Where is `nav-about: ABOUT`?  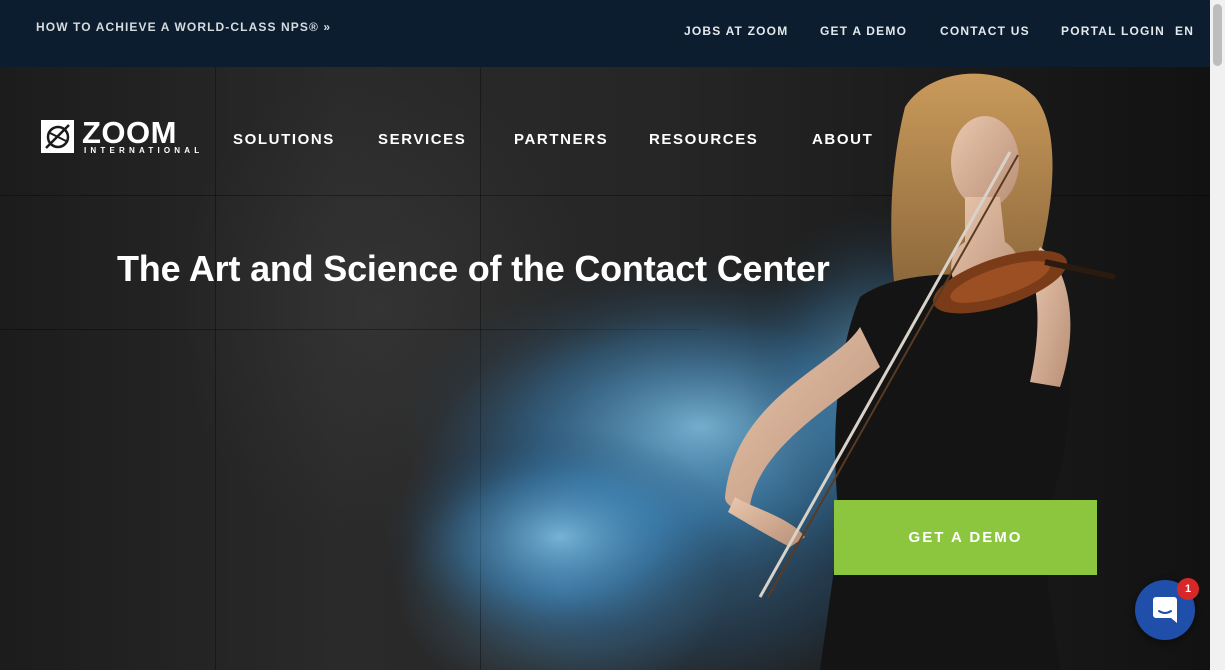
nav-about: ABOUT is located at coordinates (842, 139).